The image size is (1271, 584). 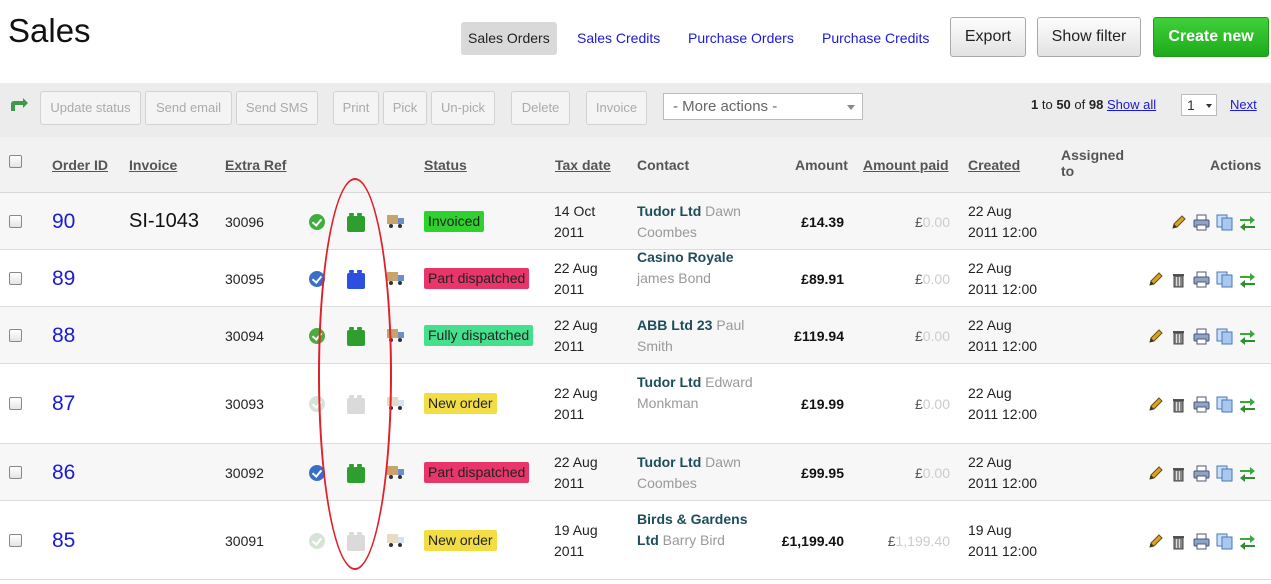 I want to click on show-filter-button: Show filter, so click(x=1089, y=37).